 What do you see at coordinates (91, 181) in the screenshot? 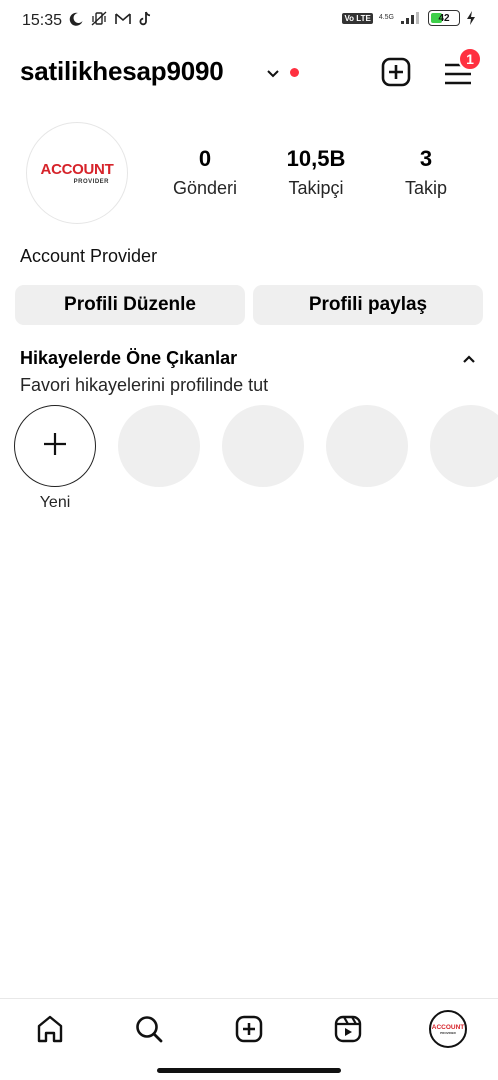
I see `avatar-logo-sub: PROVIDER` at bounding box center [91, 181].